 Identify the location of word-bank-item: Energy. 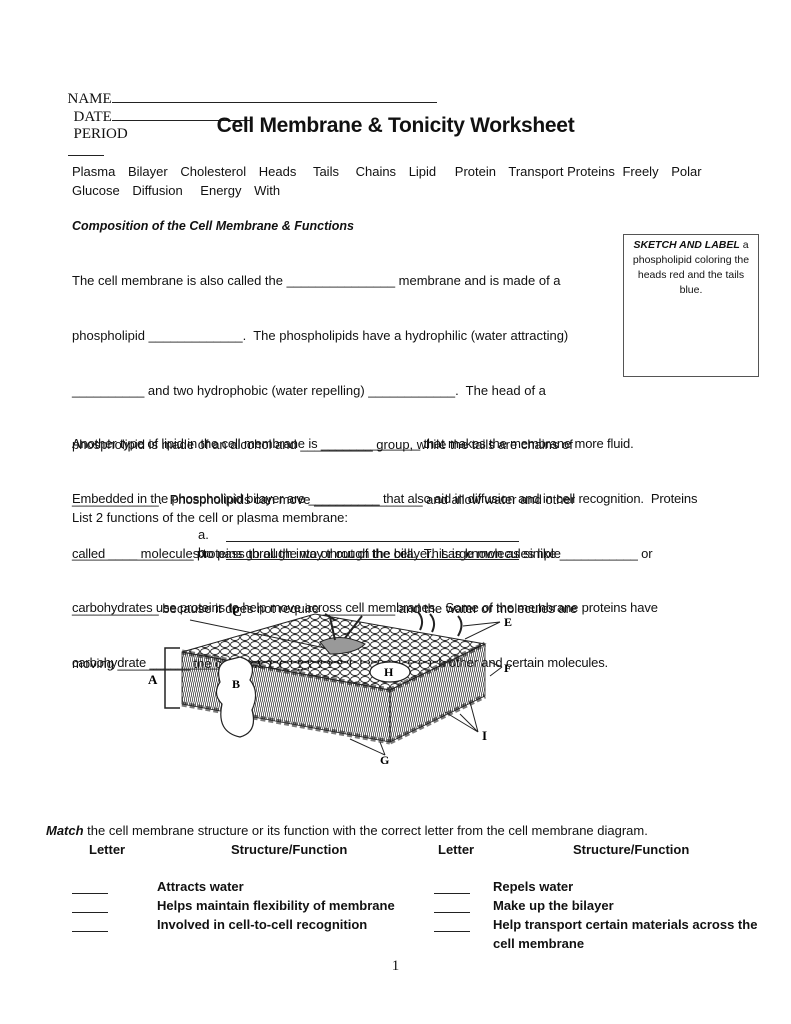
(221, 190).